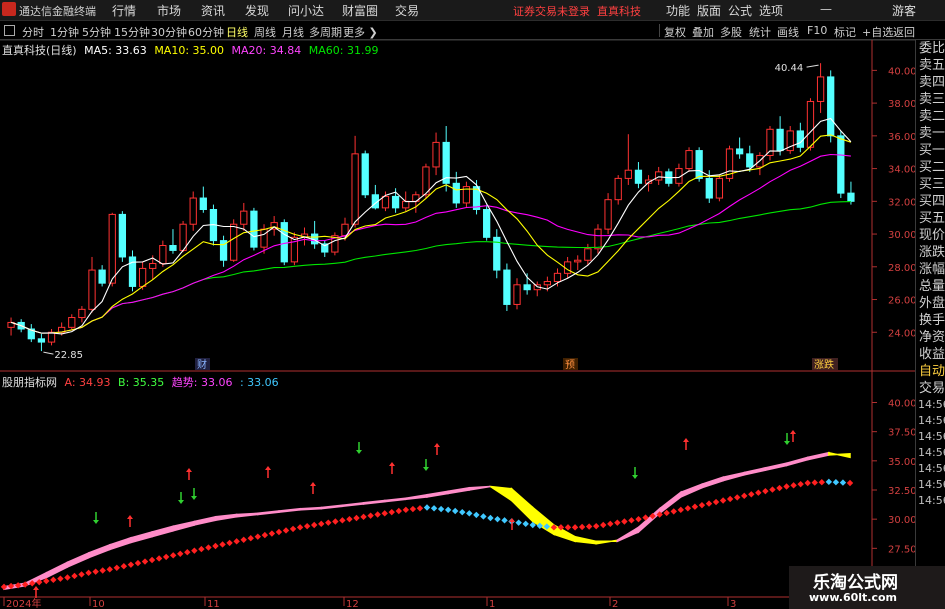  What do you see at coordinates (930, 48) in the screenshot?
I see `side-field-0: 委比` at bounding box center [930, 48].